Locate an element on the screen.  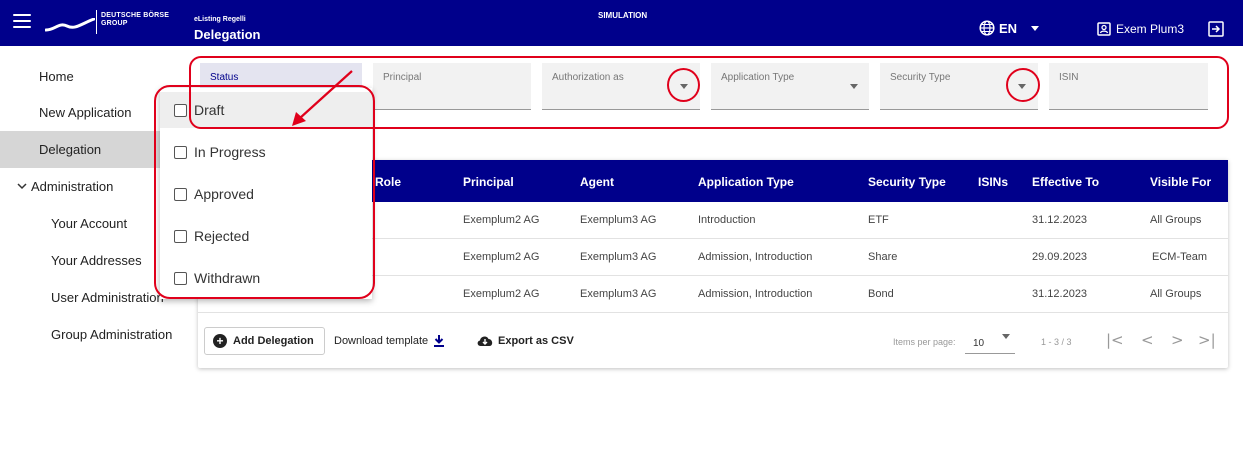
column-header-role: Role is located at coordinates (388, 182).